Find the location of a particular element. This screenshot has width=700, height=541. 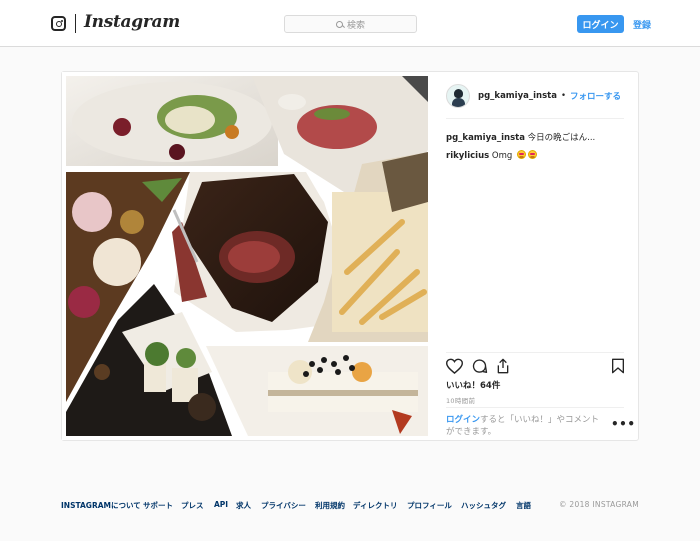

footer-link-directory: ディレクトリ is located at coordinates (375, 505).